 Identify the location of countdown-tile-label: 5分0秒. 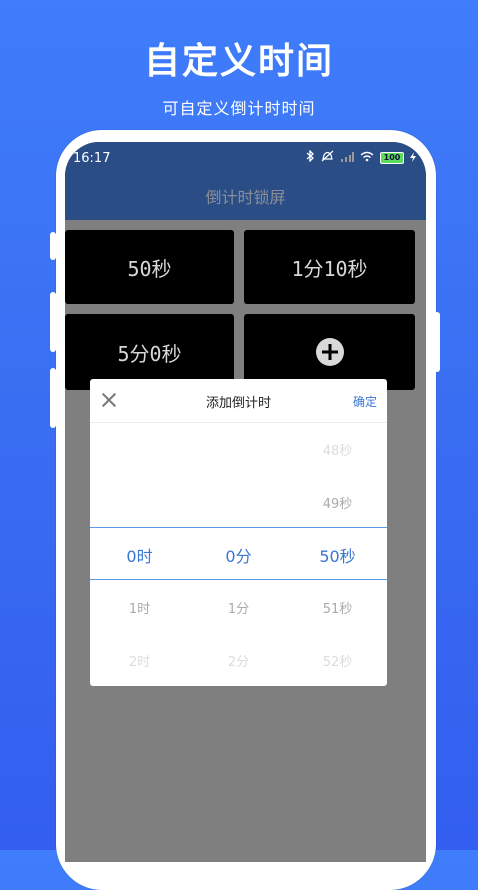
(149, 353).